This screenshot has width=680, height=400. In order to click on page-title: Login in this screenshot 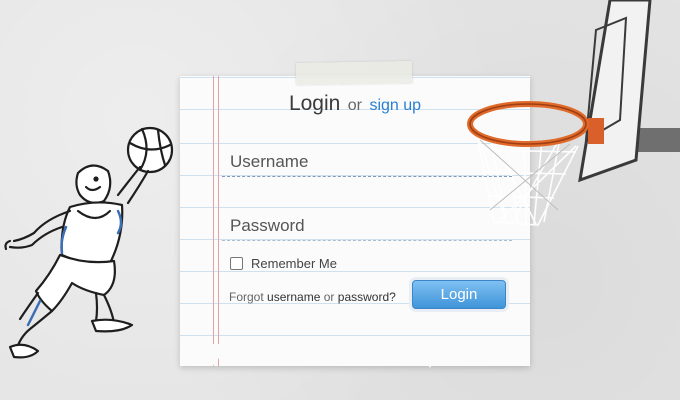, I will do `click(314, 103)`.